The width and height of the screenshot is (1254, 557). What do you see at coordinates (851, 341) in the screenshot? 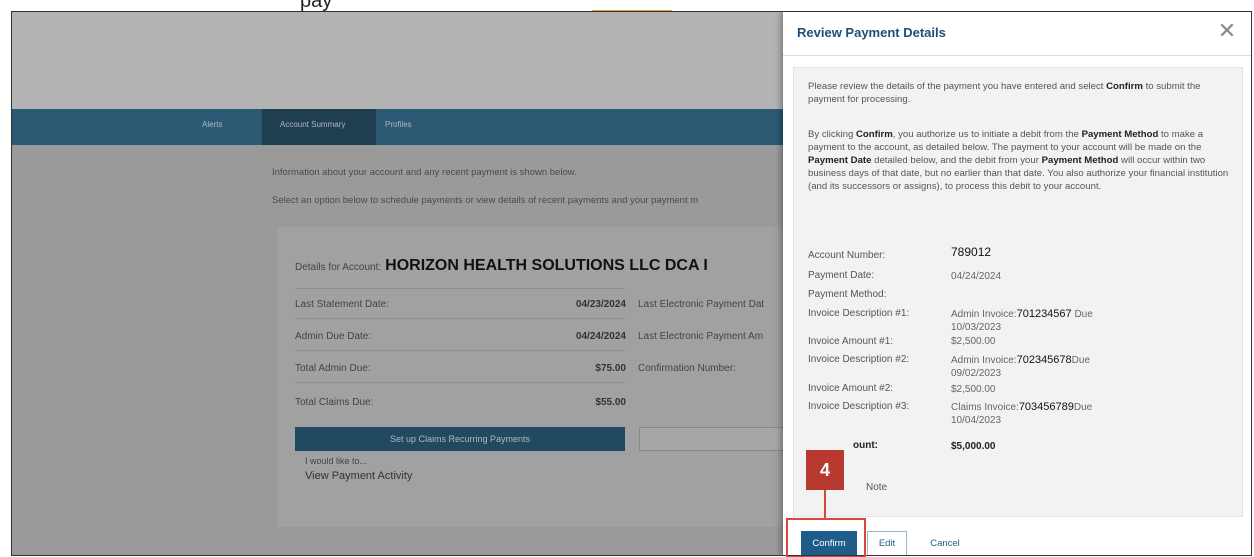
I see `invoice-amount-1-label: Invoice Amount #1:` at bounding box center [851, 341].